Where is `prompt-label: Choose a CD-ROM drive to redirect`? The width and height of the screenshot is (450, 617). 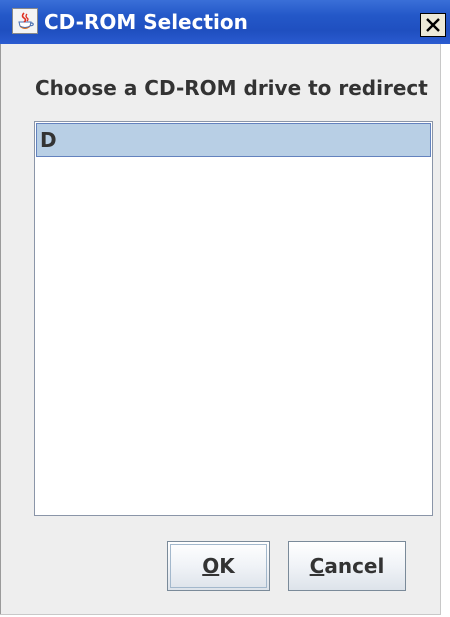
prompt-label: Choose a CD-ROM drive to redirect is located at coordinates (231, 88).